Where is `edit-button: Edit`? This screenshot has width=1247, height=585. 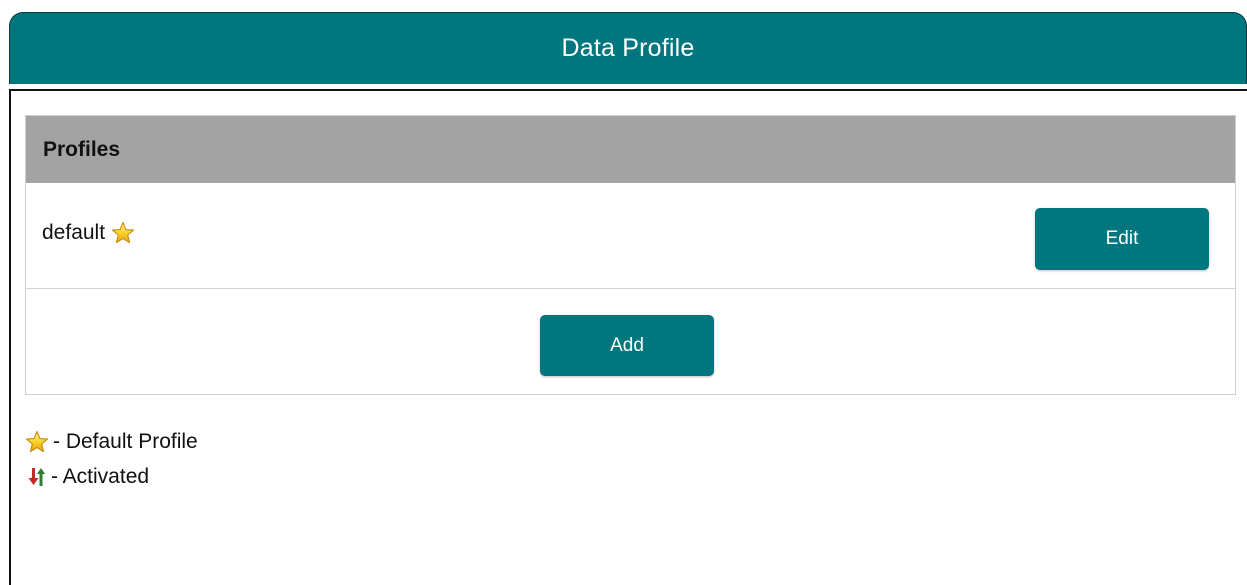 edit-button: Edit is located at coordinates (1122, 239).